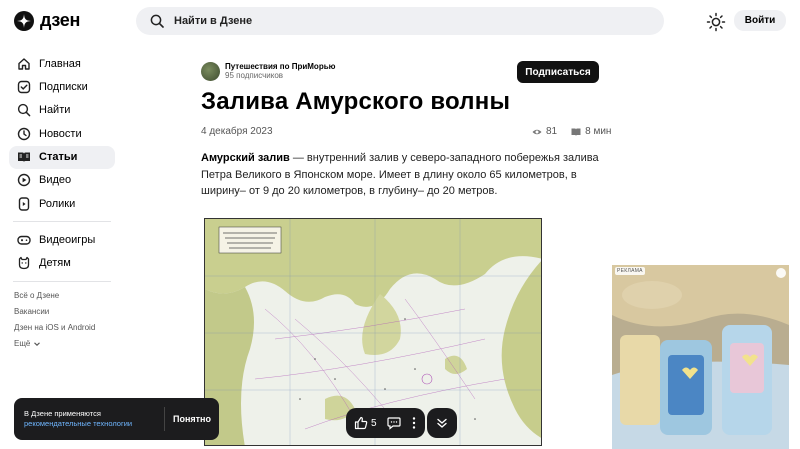  I want to click on dzen-logo: дзен, so click(47, 20).